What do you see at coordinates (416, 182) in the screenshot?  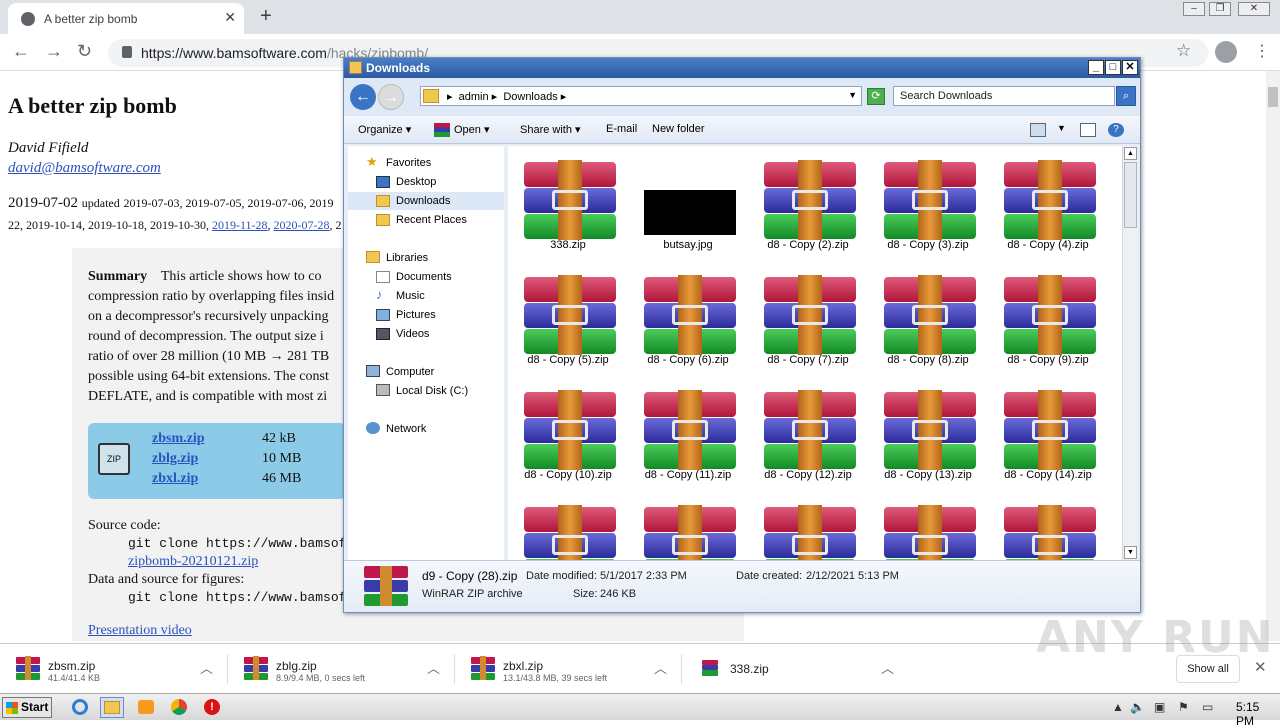 I see `nav-desktop: Desktop` at bounding box center [416, 182].